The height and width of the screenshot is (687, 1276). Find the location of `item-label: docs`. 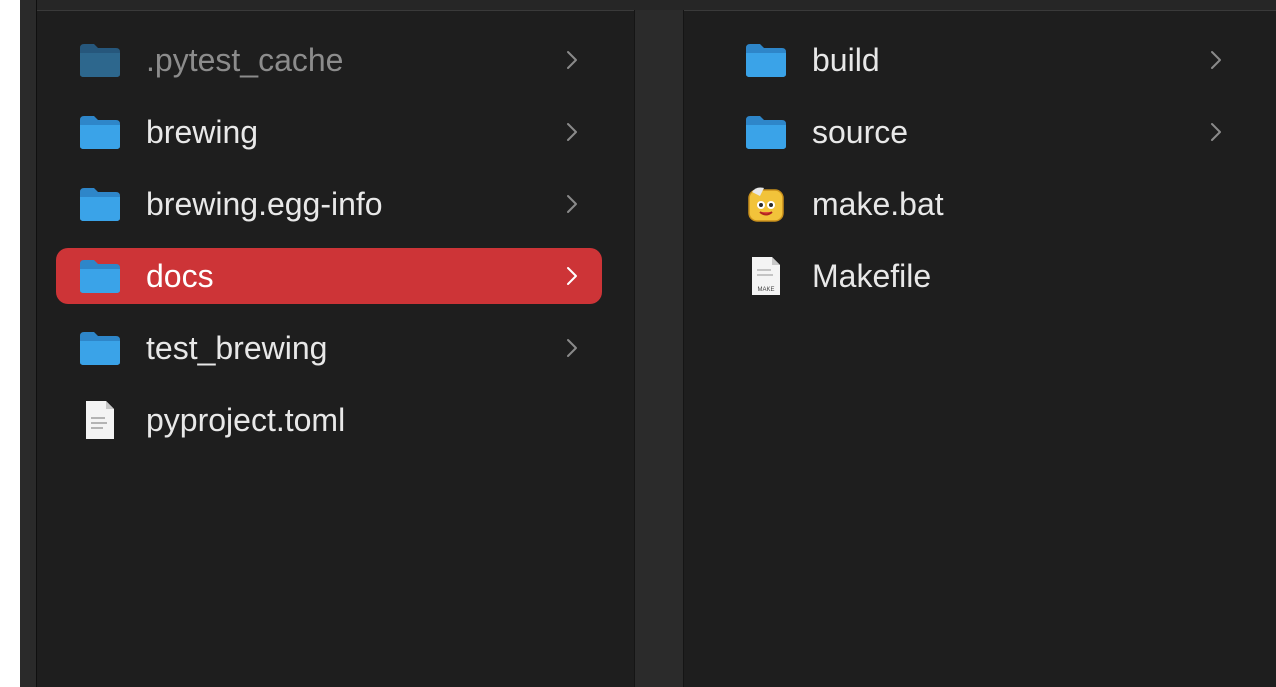

item-label: docs is located at coordinates (180, 275).